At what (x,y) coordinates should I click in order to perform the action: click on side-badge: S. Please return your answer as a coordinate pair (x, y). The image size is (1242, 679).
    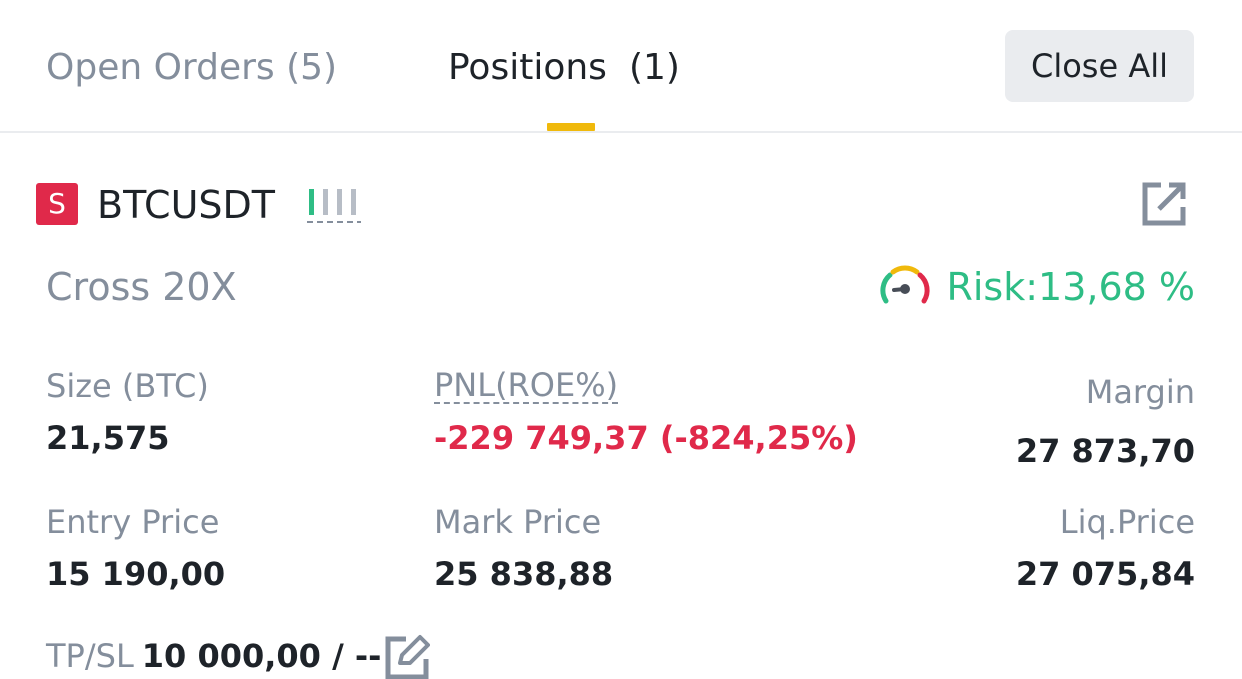
    Looking at the image, I should click on (57, 204).